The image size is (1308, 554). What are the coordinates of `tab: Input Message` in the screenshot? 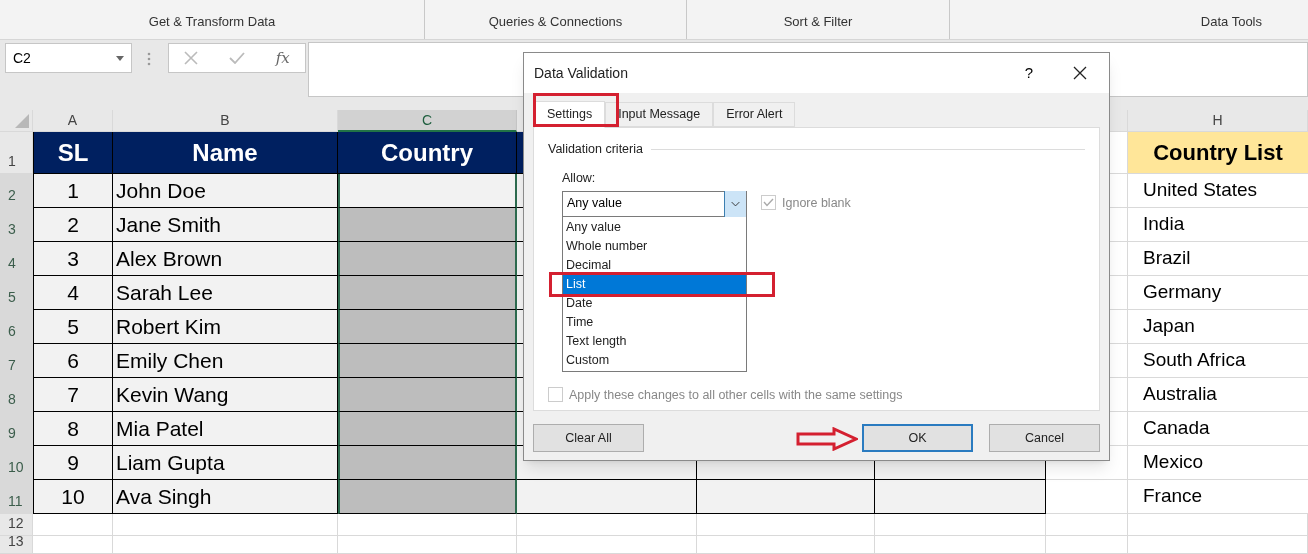 It's located at (659, 114).